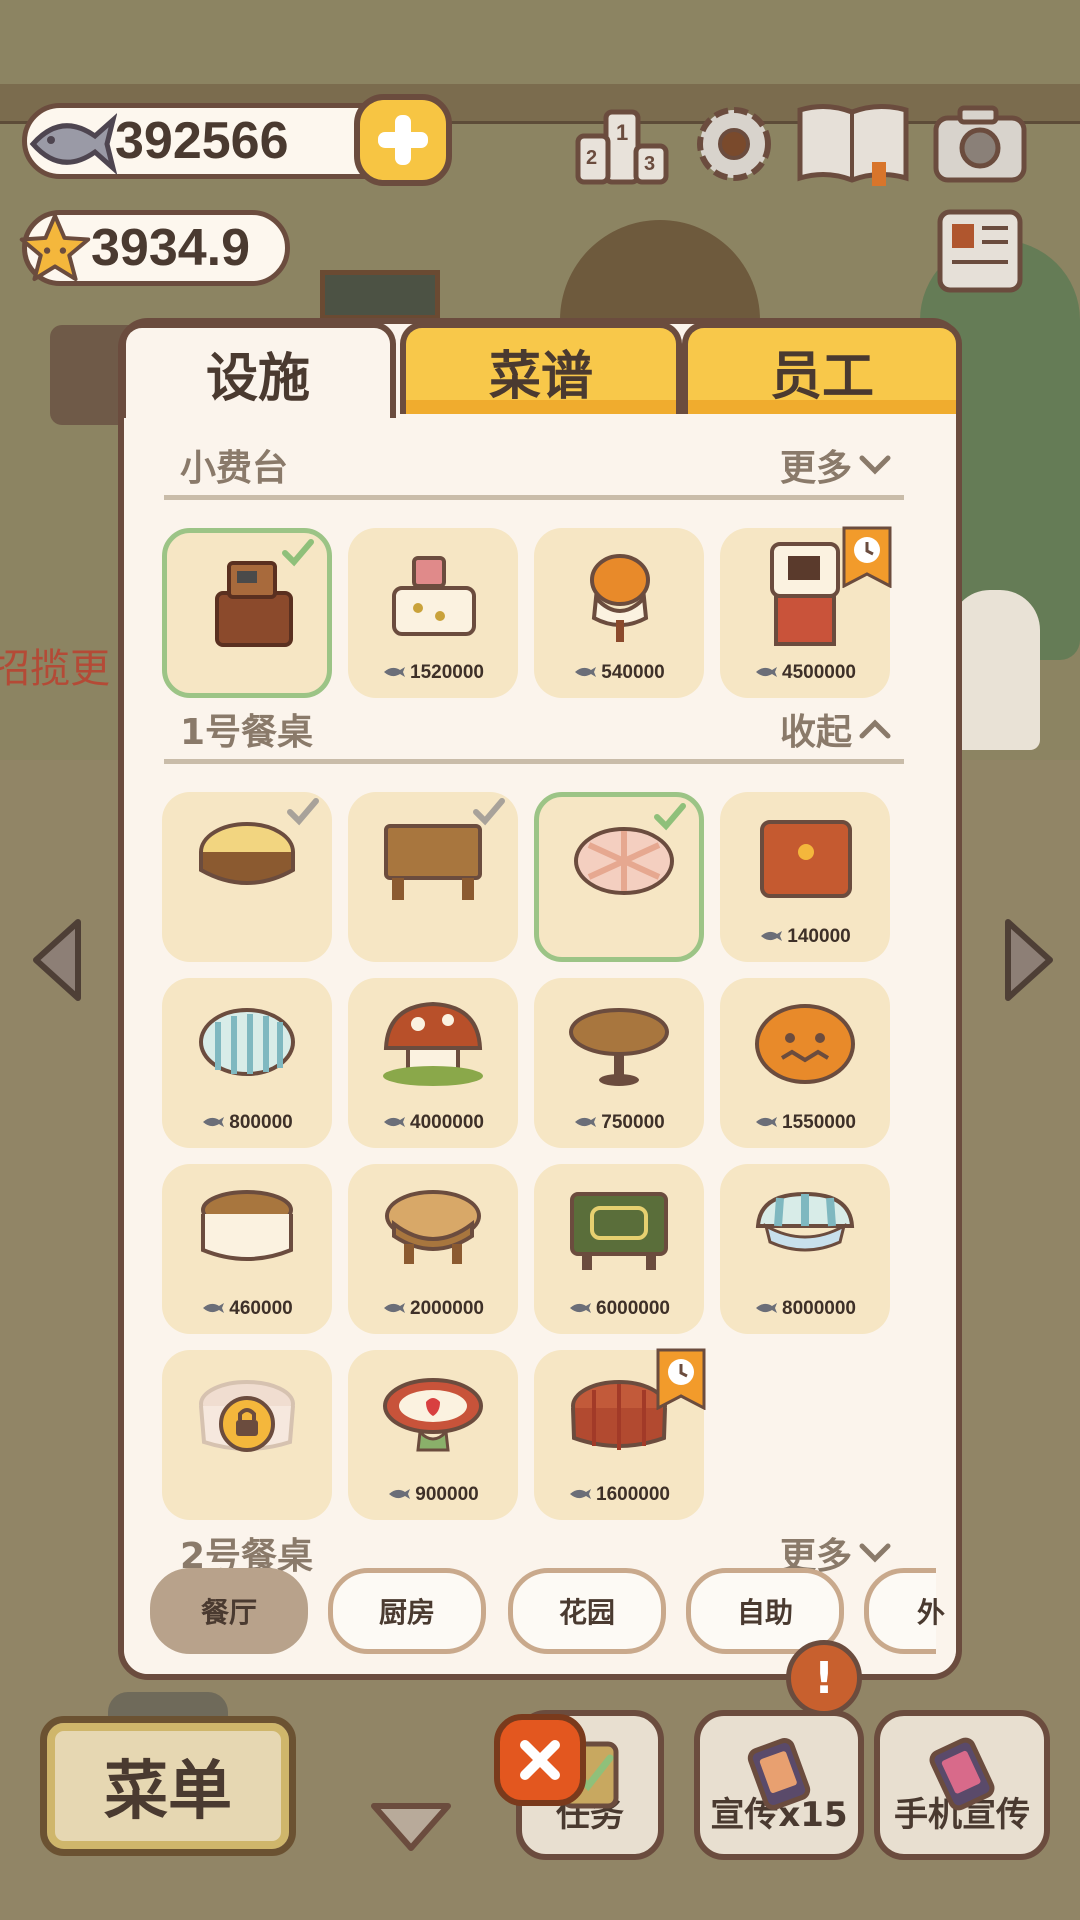 The height and width of the screenshot is (1920, 1080). Describe the element at coordinates (229, 1611) in the screenshot. I see `filter-restaurant: 餐厅` at that location.